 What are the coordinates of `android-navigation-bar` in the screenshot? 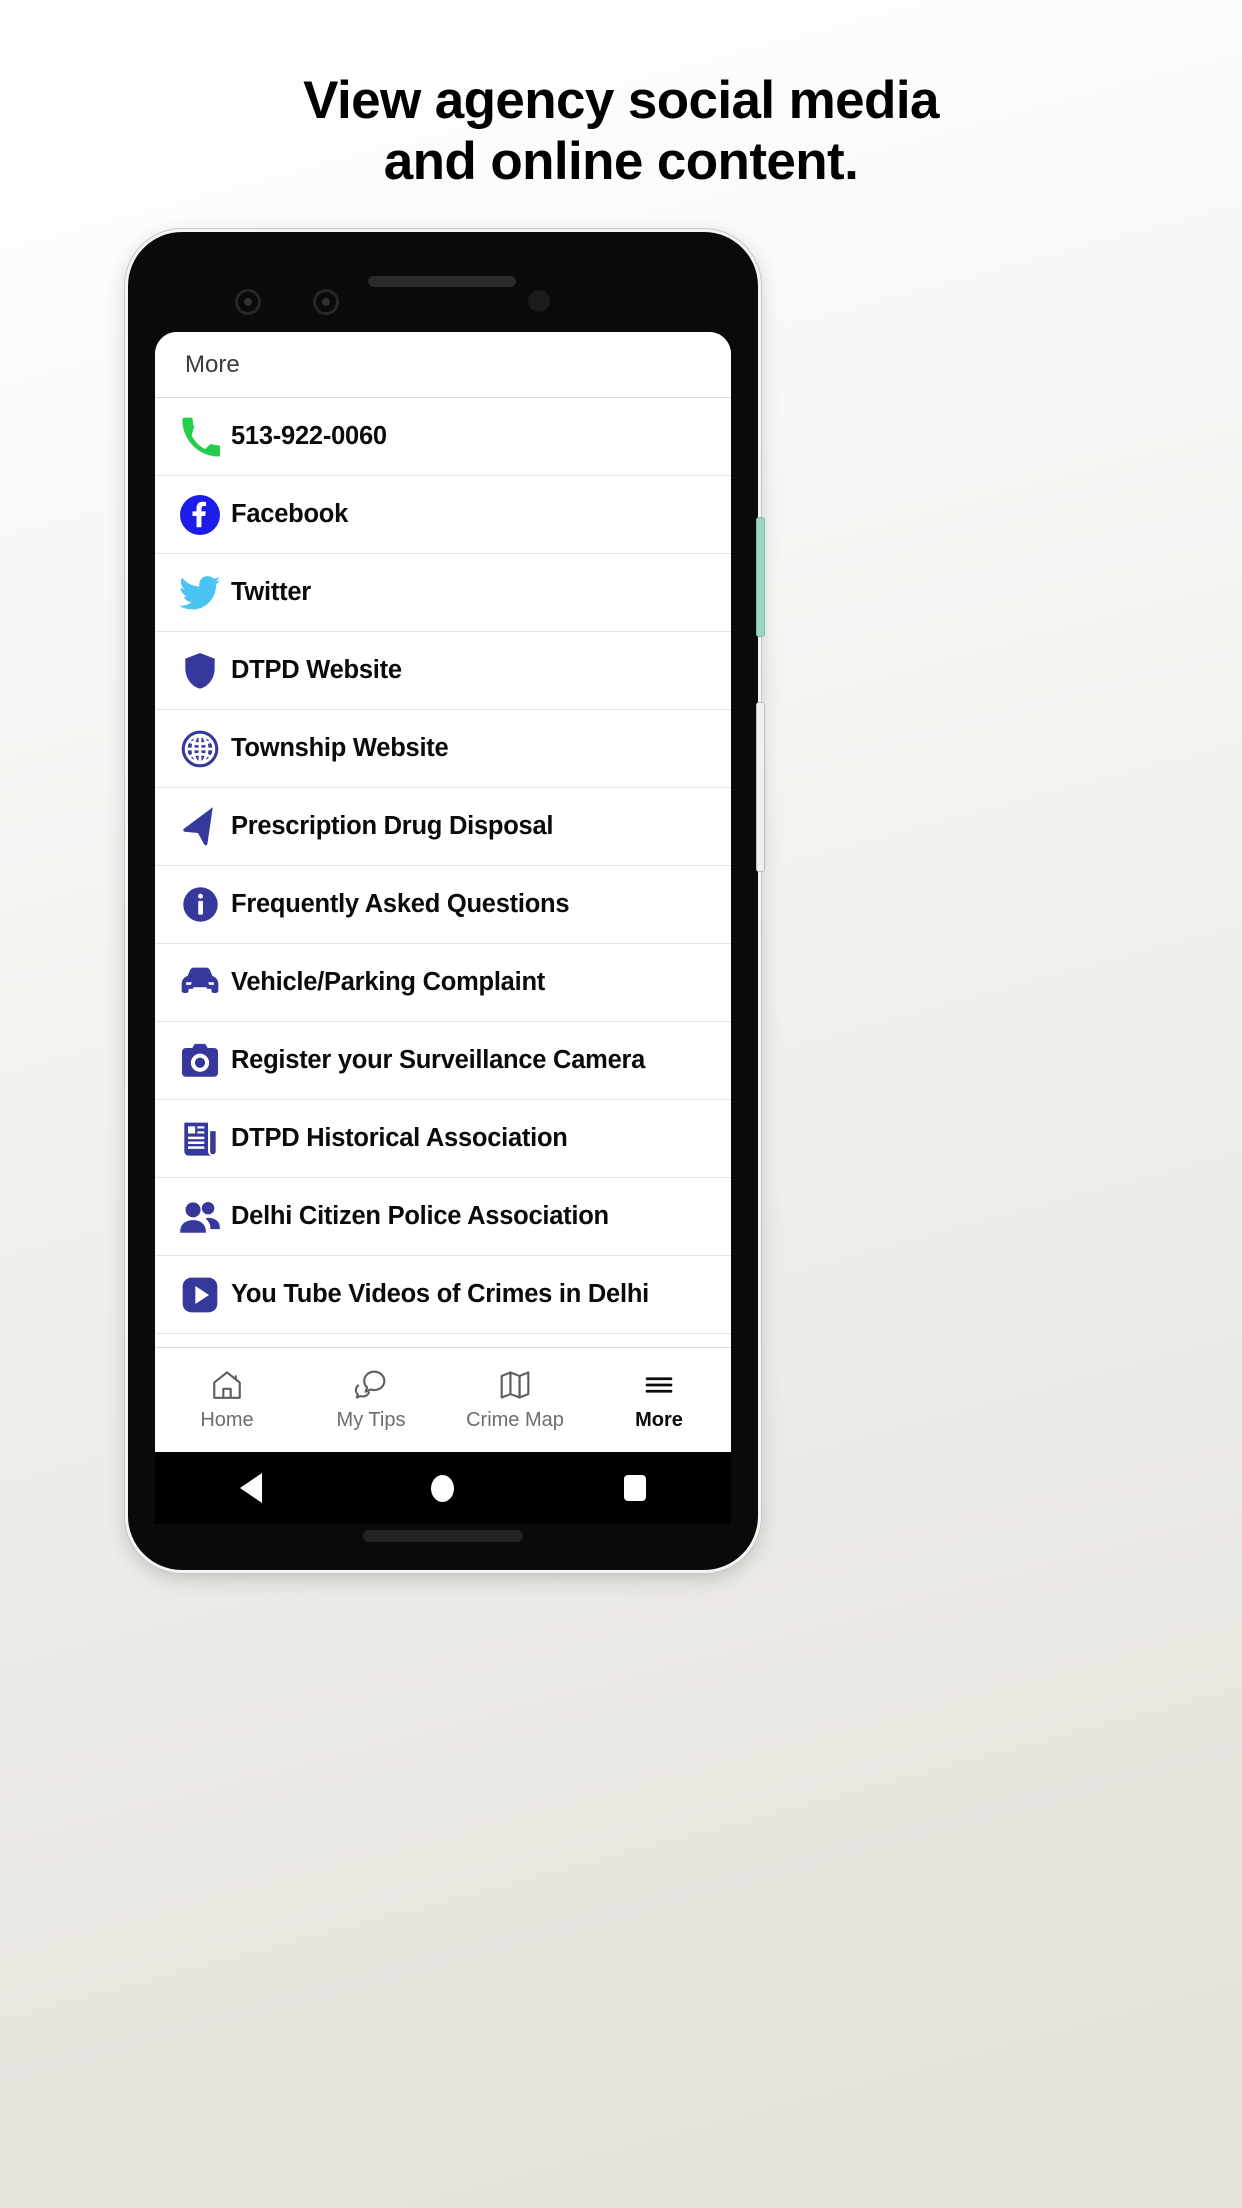 It's located at (443, 1488).